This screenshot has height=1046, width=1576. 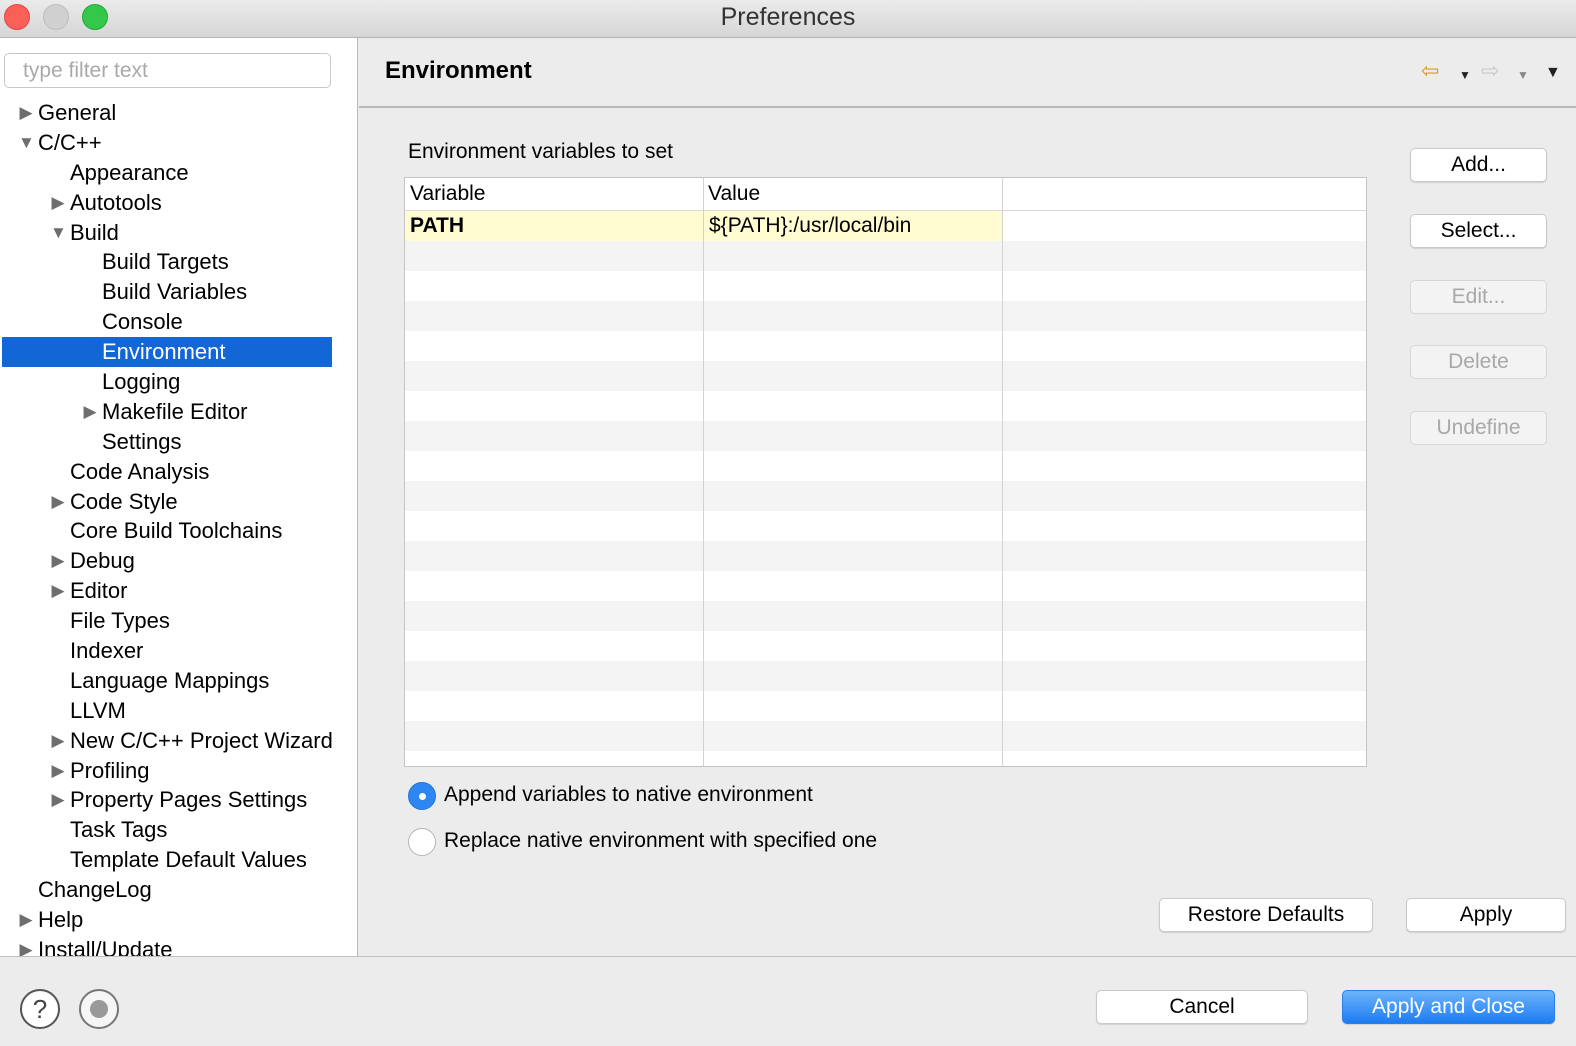 I want to click on tree-item: Template Default Values, so click(x=167, y=860).